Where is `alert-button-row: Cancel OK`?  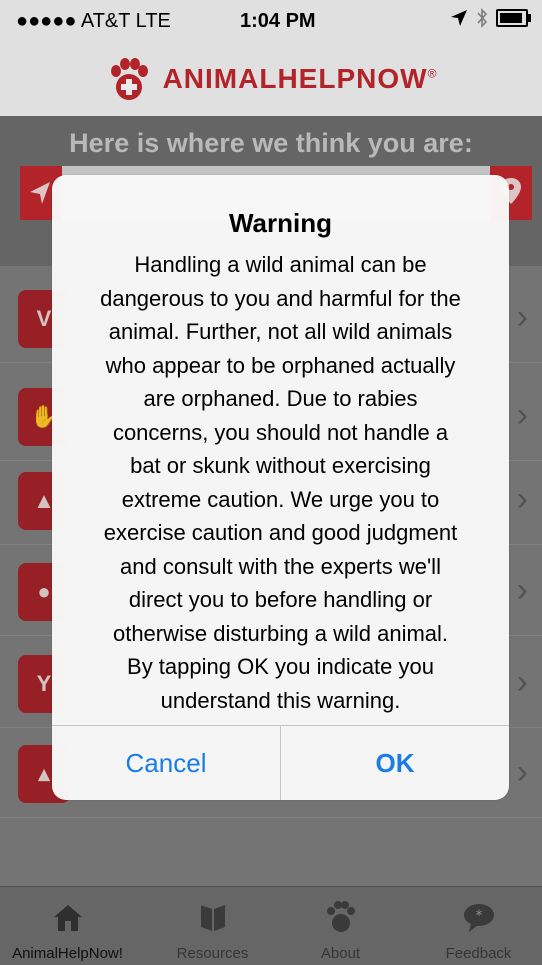 alert-button-row: Cancel OK is located at coordinates (280, 762).